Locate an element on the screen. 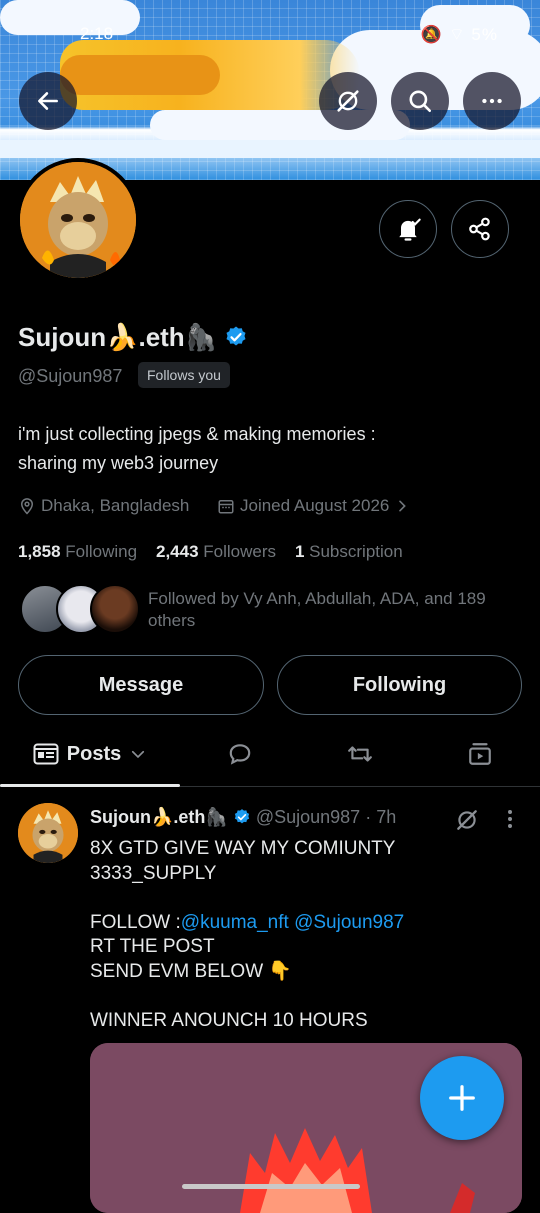 The width and height of the screenshot is (540, 1213). media-icon is located at coordinates (480, 754).